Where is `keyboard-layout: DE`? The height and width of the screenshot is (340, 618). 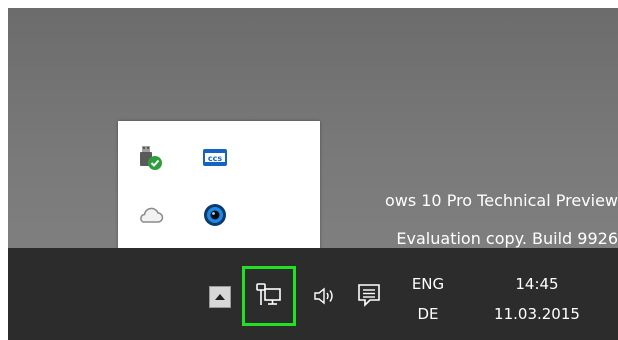
keyboard-layout: DE is located at coordinates (428, 314).